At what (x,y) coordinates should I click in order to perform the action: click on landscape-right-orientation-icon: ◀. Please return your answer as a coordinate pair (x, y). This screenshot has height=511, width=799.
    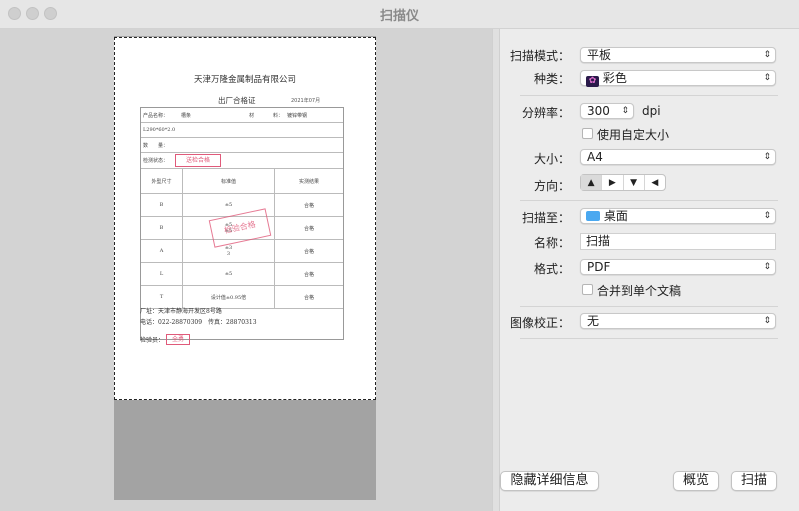
    Looking at the image, I should click on (655, 182).